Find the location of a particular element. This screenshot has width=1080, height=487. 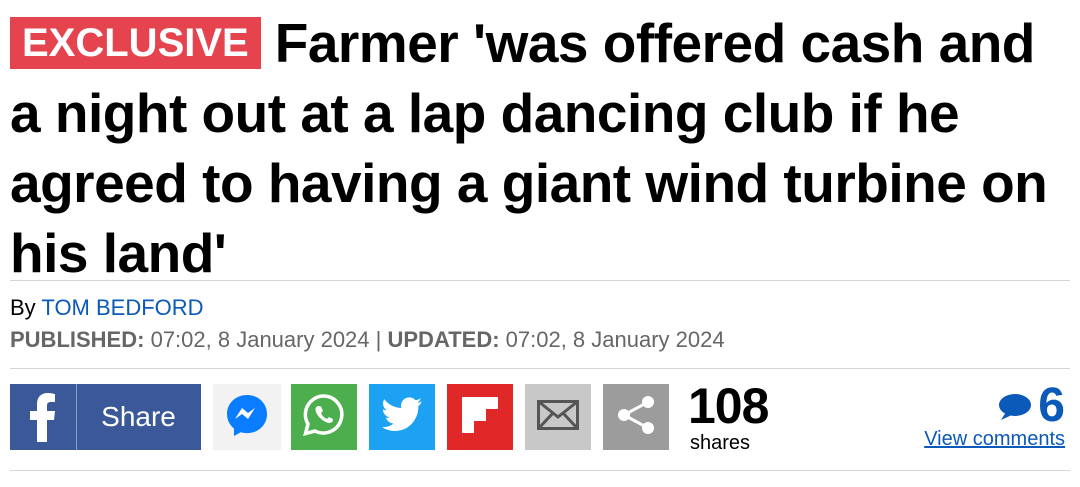

share-count-label: shares is located at coordinates (720, 443).